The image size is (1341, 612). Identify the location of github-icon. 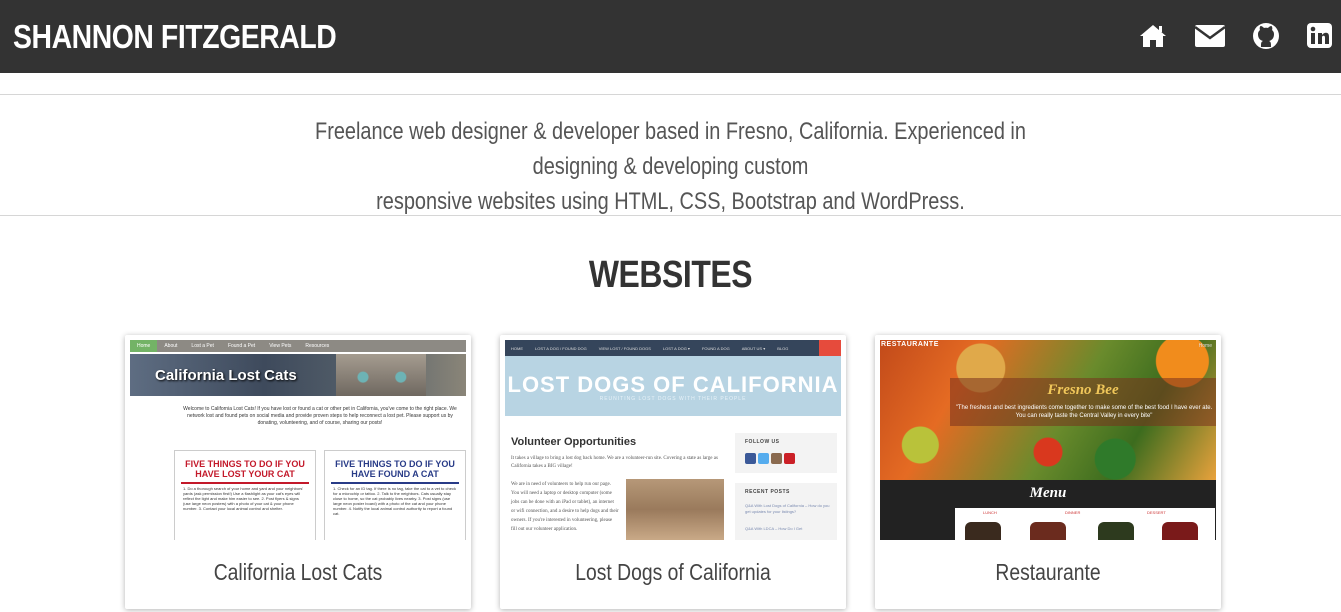
(1266, 36).